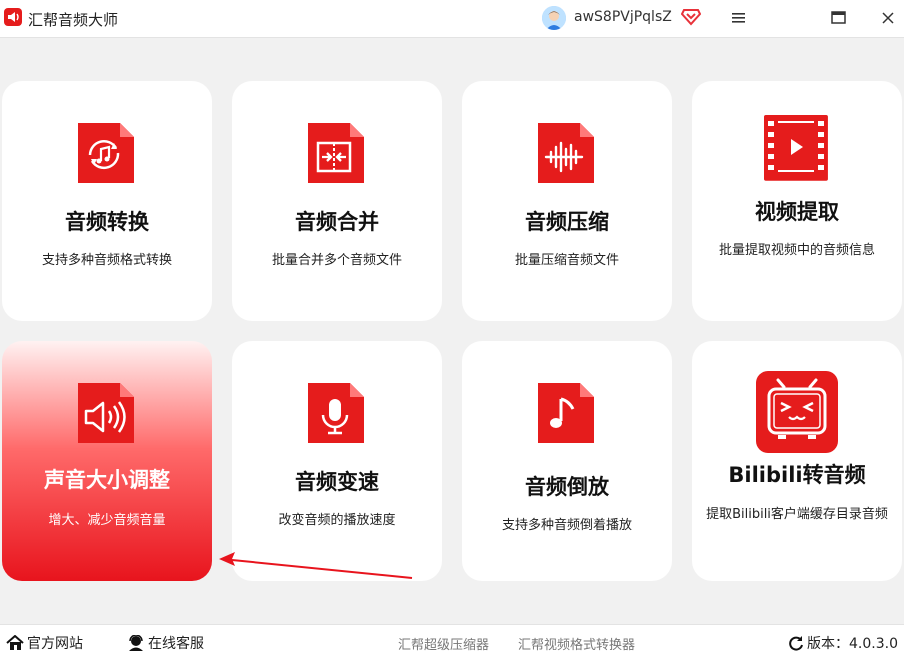 The image size is (904, 659). Describe the element at coordinates (336, 413) in the screenshot. I see `audio-speed-icon` at that location.